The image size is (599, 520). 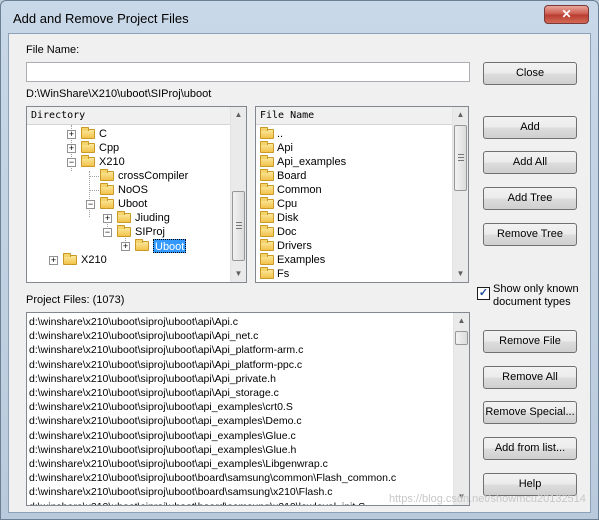 What do you see at coordinates (566, 14) in the screenshot?
I see `window-close-button: ✕` at bounding box center [566, 14].